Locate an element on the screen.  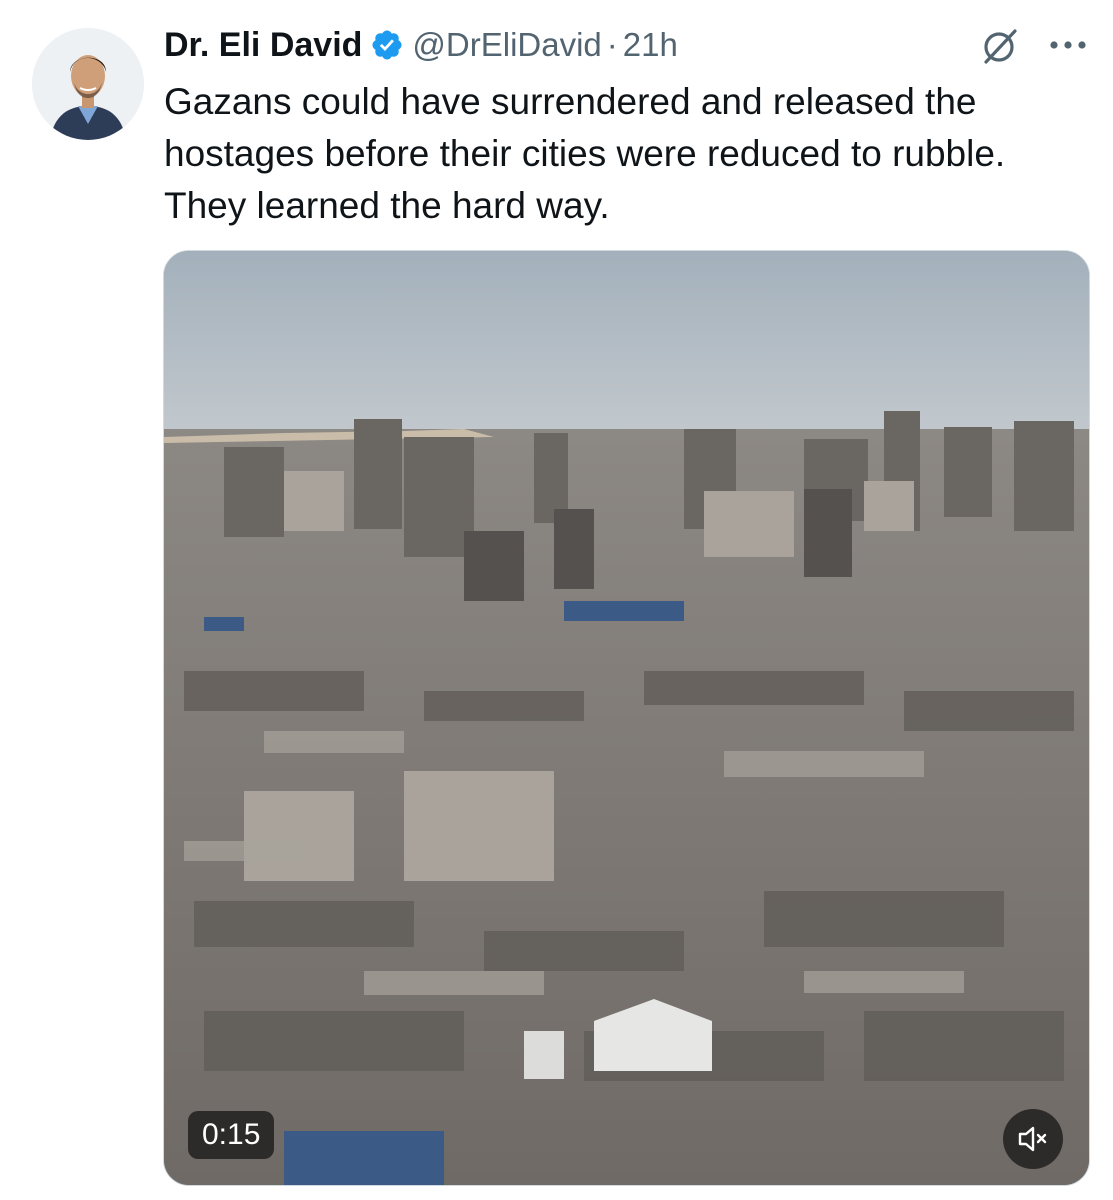
avatar is located at coordinates (88, 84).